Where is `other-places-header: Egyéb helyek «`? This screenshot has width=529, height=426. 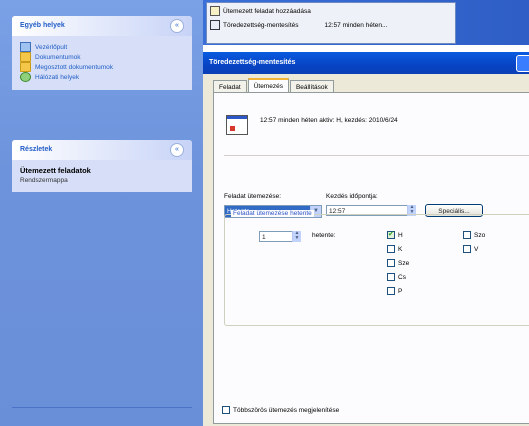 other-places-header: Egyéb helyek « is located at coordinates (102, 26).